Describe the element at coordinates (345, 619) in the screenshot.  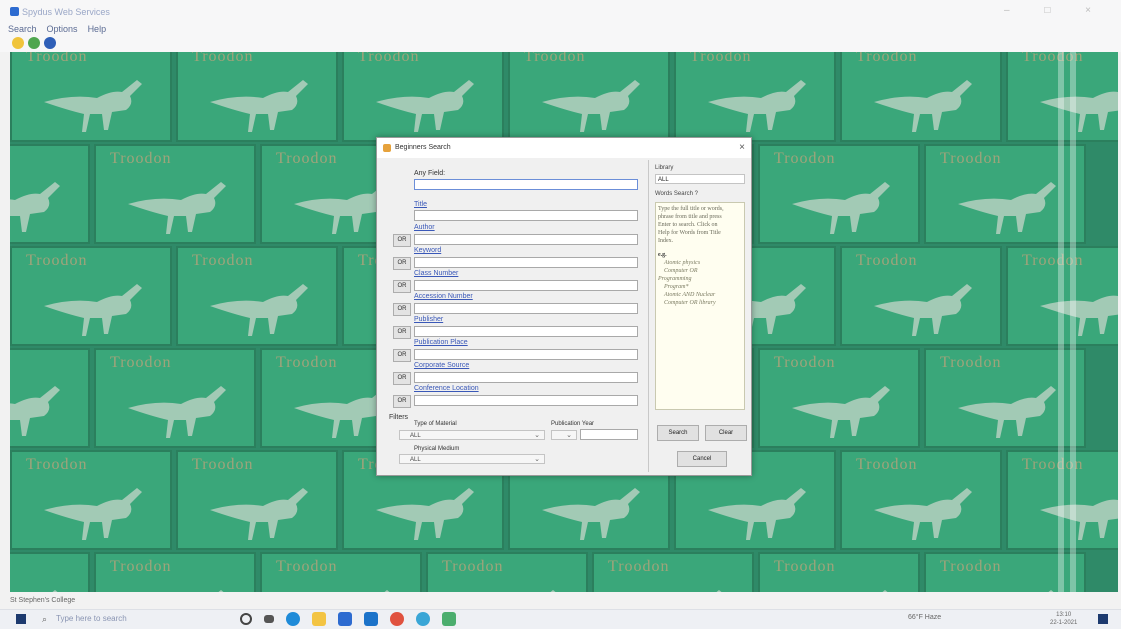
I see `store-icon` at that location.